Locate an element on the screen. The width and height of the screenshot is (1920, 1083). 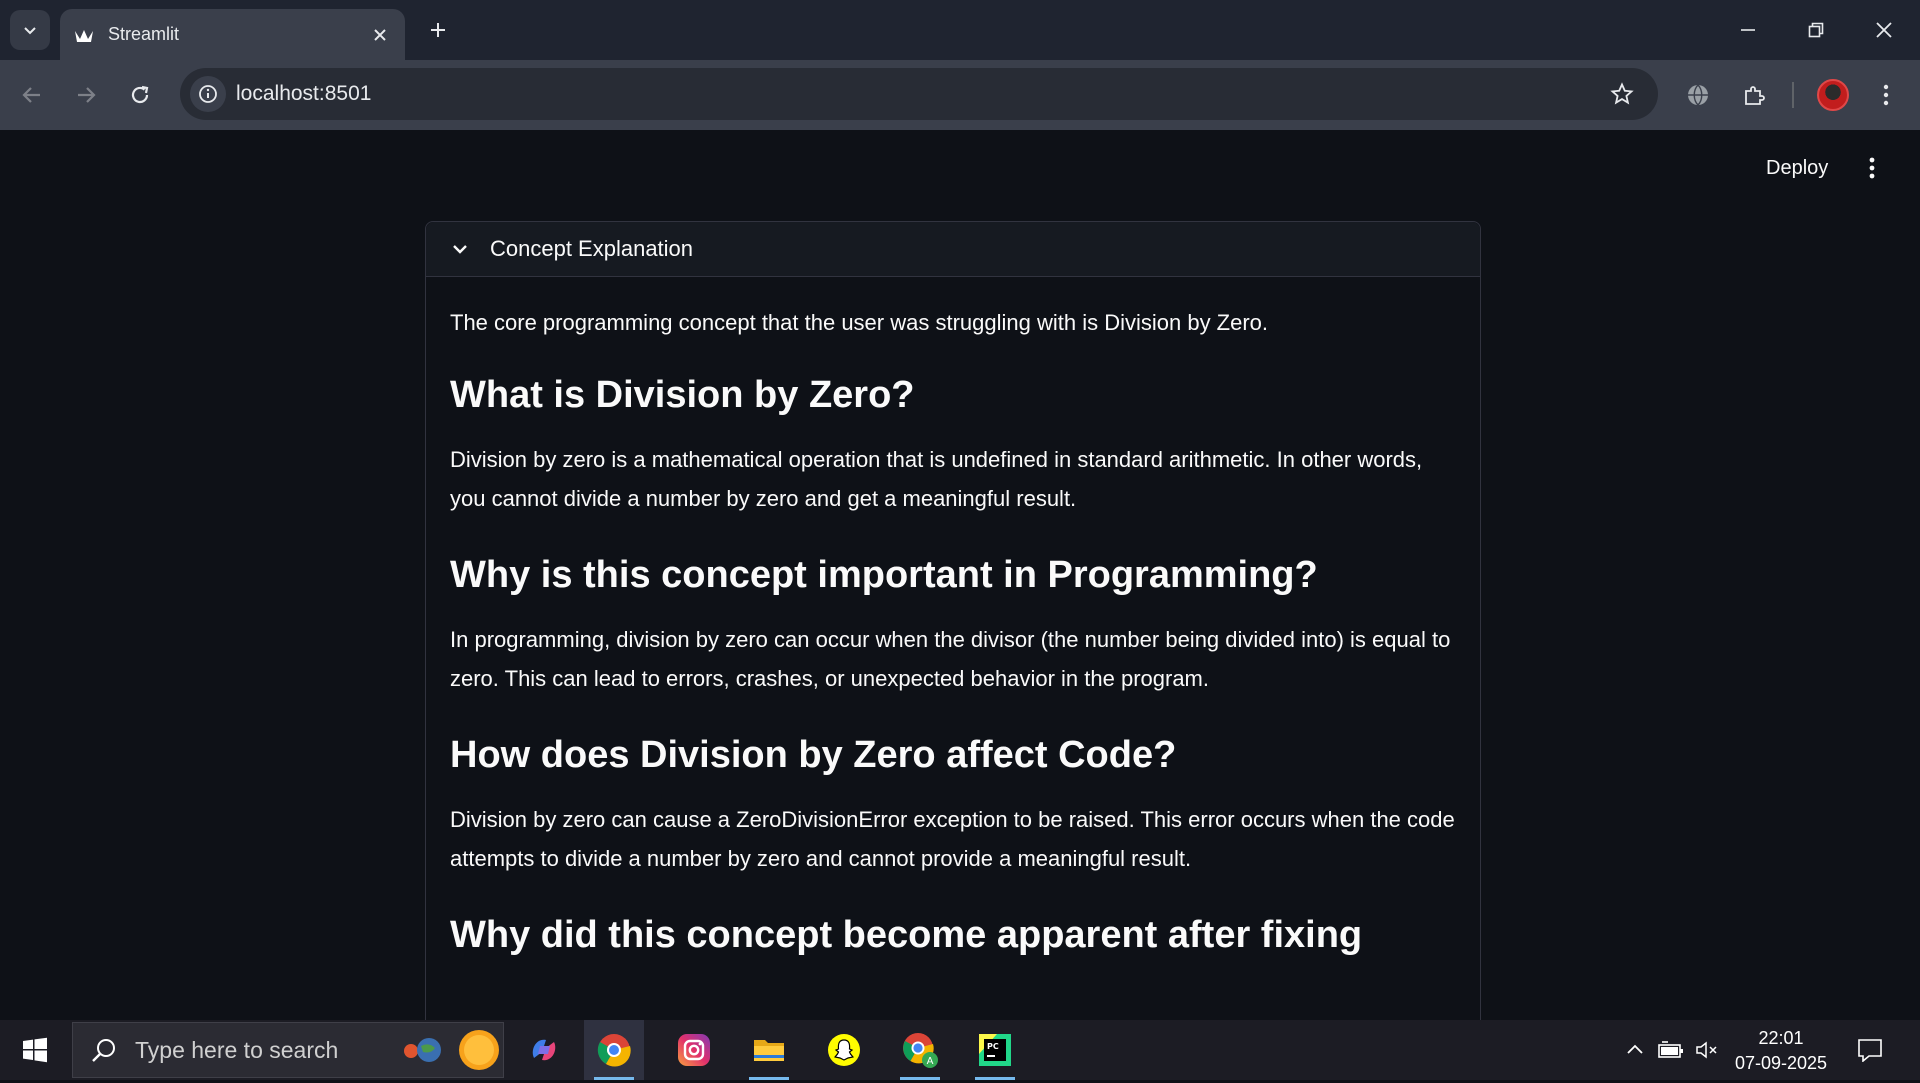
notification-icon is located at coordinates (1870, 1050).